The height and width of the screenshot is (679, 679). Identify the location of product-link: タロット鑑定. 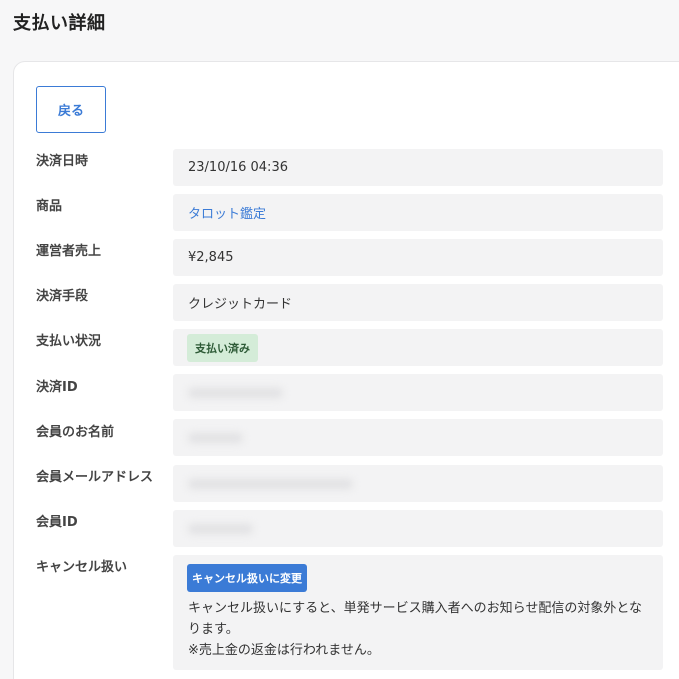
(227, 212).